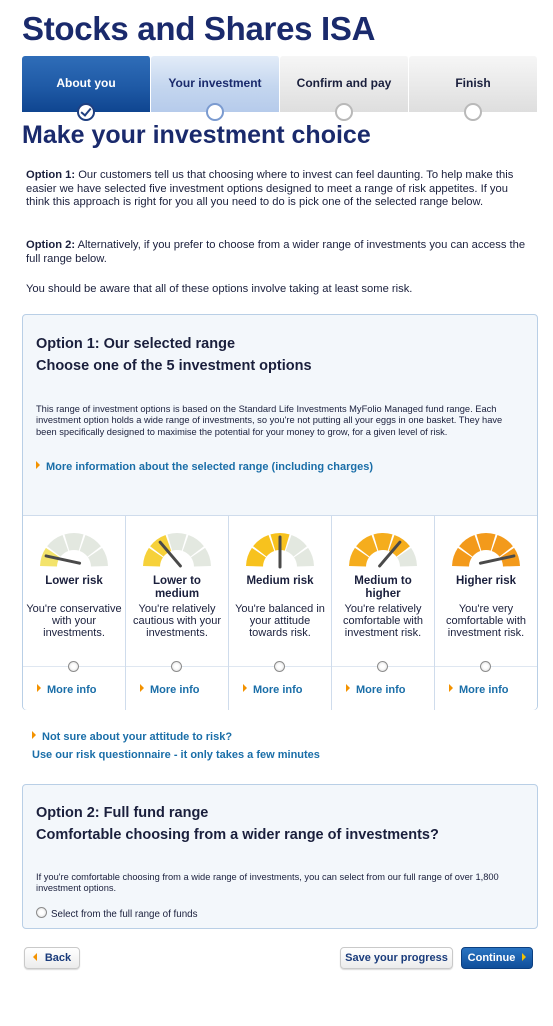 The image size is (553, 1026). I want to click on attitude-question-label: Not sure about your attitude to risk?, so click(137, 737).